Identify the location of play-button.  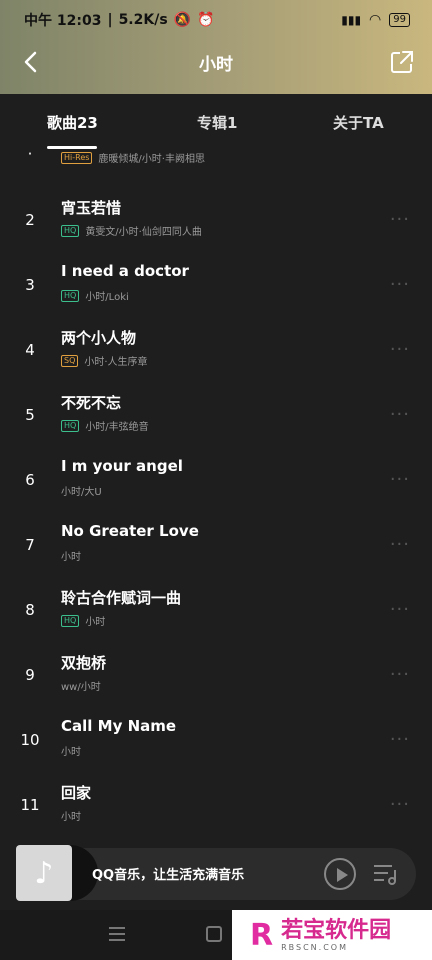
(340, 874).